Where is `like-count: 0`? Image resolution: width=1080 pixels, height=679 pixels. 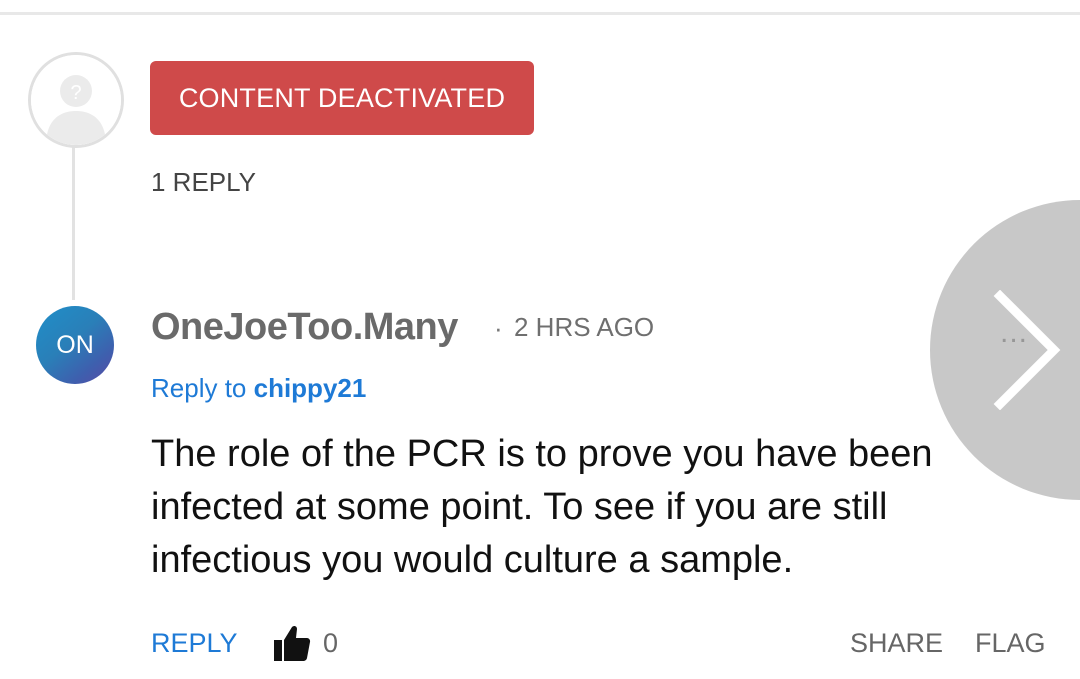 like-count: 0 is located at coordinates (331, 643).